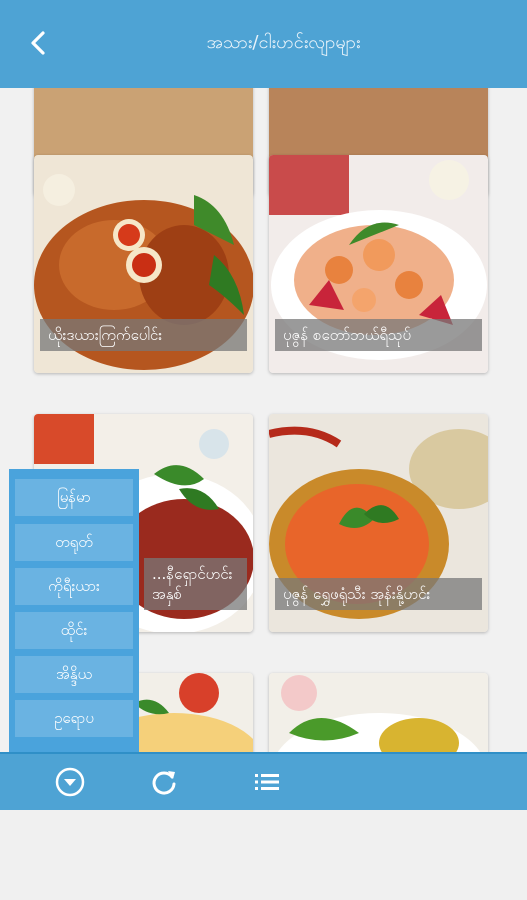  I want to click on bottom-blank-area, so click(263, 855).